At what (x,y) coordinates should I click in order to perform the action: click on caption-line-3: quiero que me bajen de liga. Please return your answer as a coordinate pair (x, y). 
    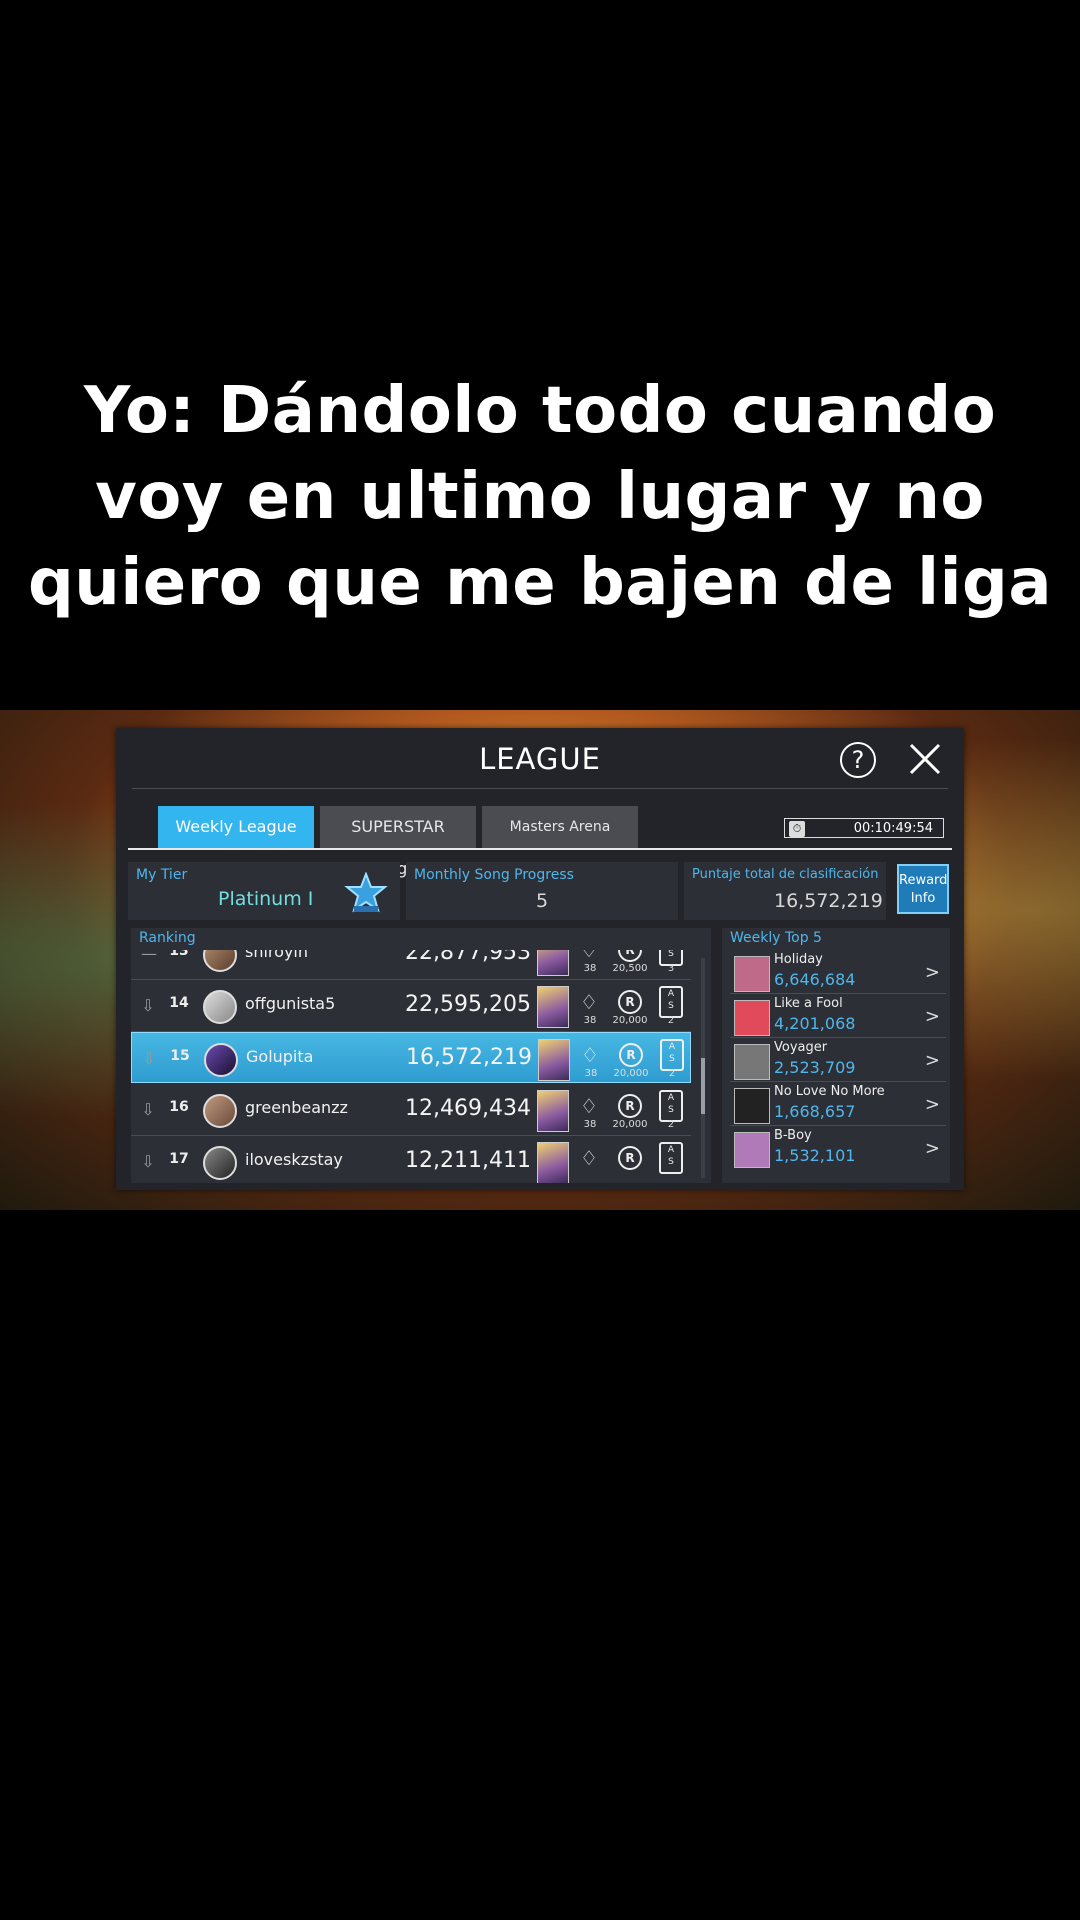
    Looking at the image, I should click on (540, 583).